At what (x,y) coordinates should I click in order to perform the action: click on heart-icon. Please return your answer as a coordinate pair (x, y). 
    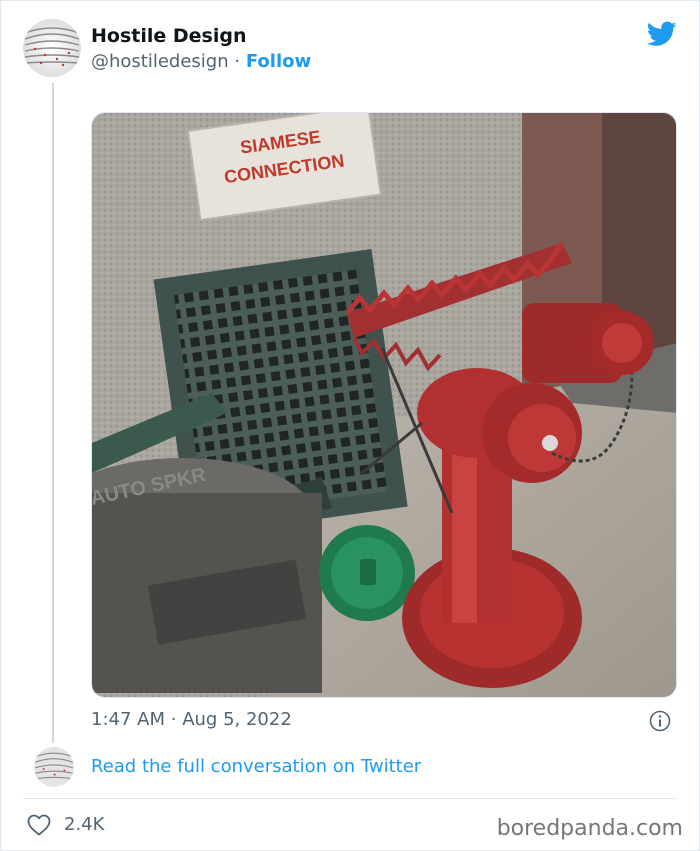
    Looking at the image, I should click on (39, 825).